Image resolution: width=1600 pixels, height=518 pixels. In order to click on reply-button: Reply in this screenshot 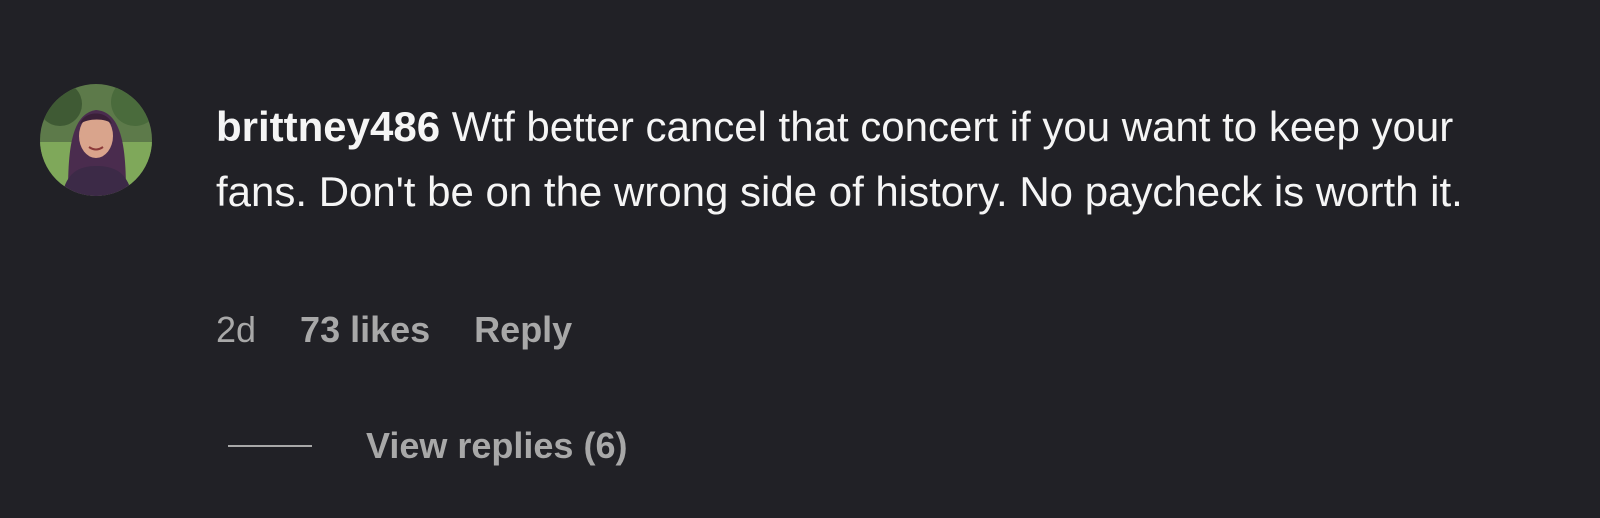, I will do `click(523, 330)`.